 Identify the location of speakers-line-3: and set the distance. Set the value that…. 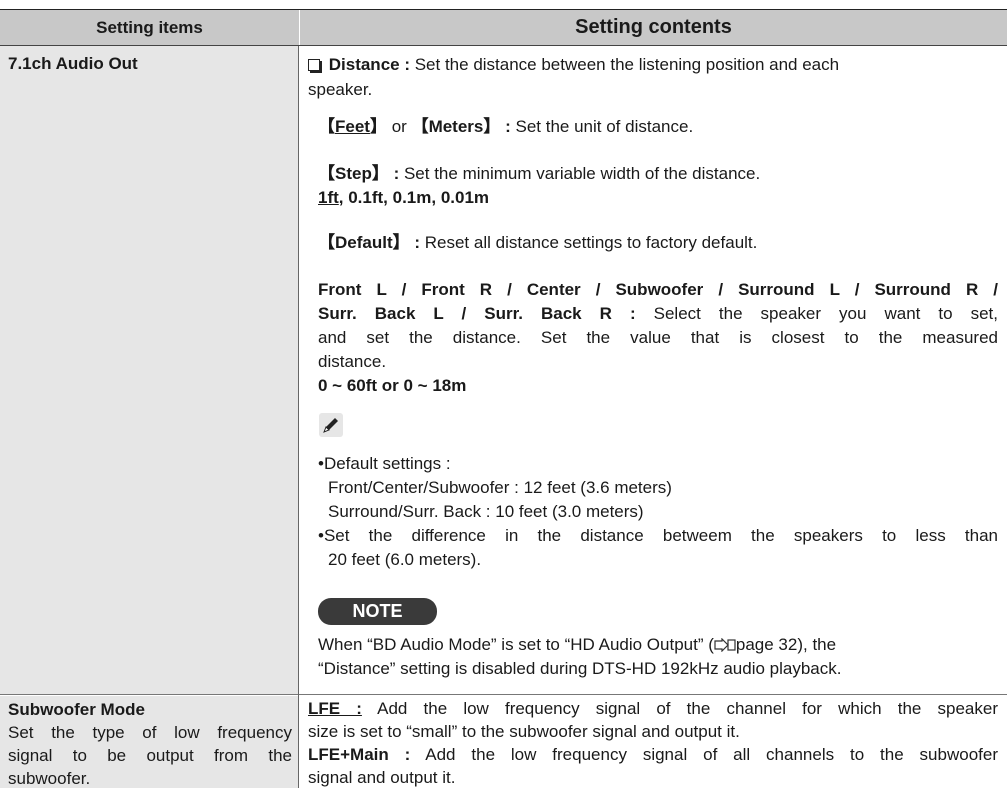
(658, 337).